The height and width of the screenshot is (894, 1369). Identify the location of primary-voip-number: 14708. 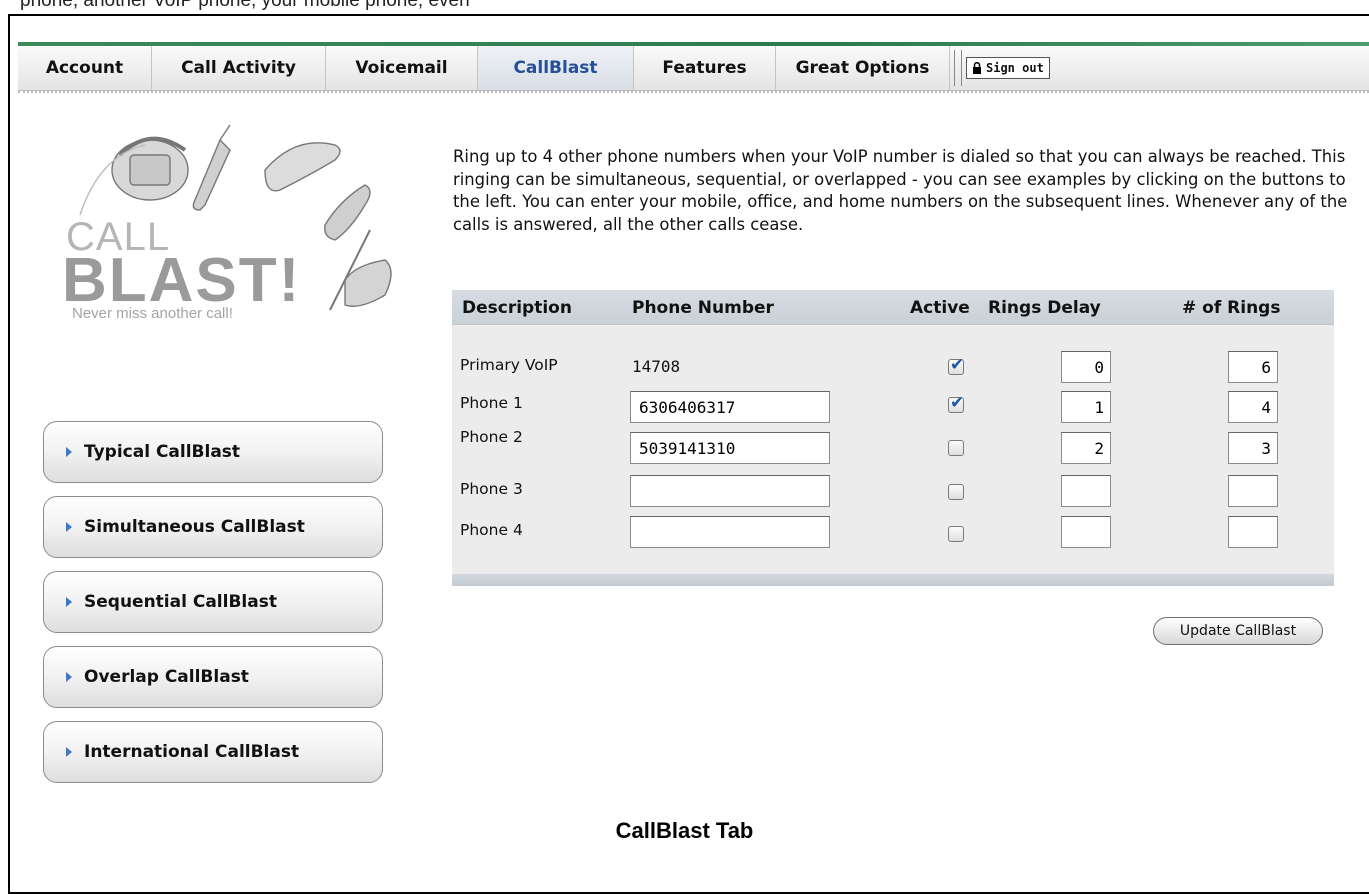
(656, 366).